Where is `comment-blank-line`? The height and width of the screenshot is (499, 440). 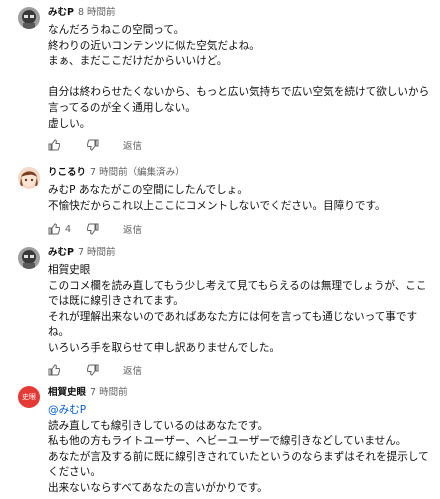
comment-blank-line is located at coordinates (241, 78).